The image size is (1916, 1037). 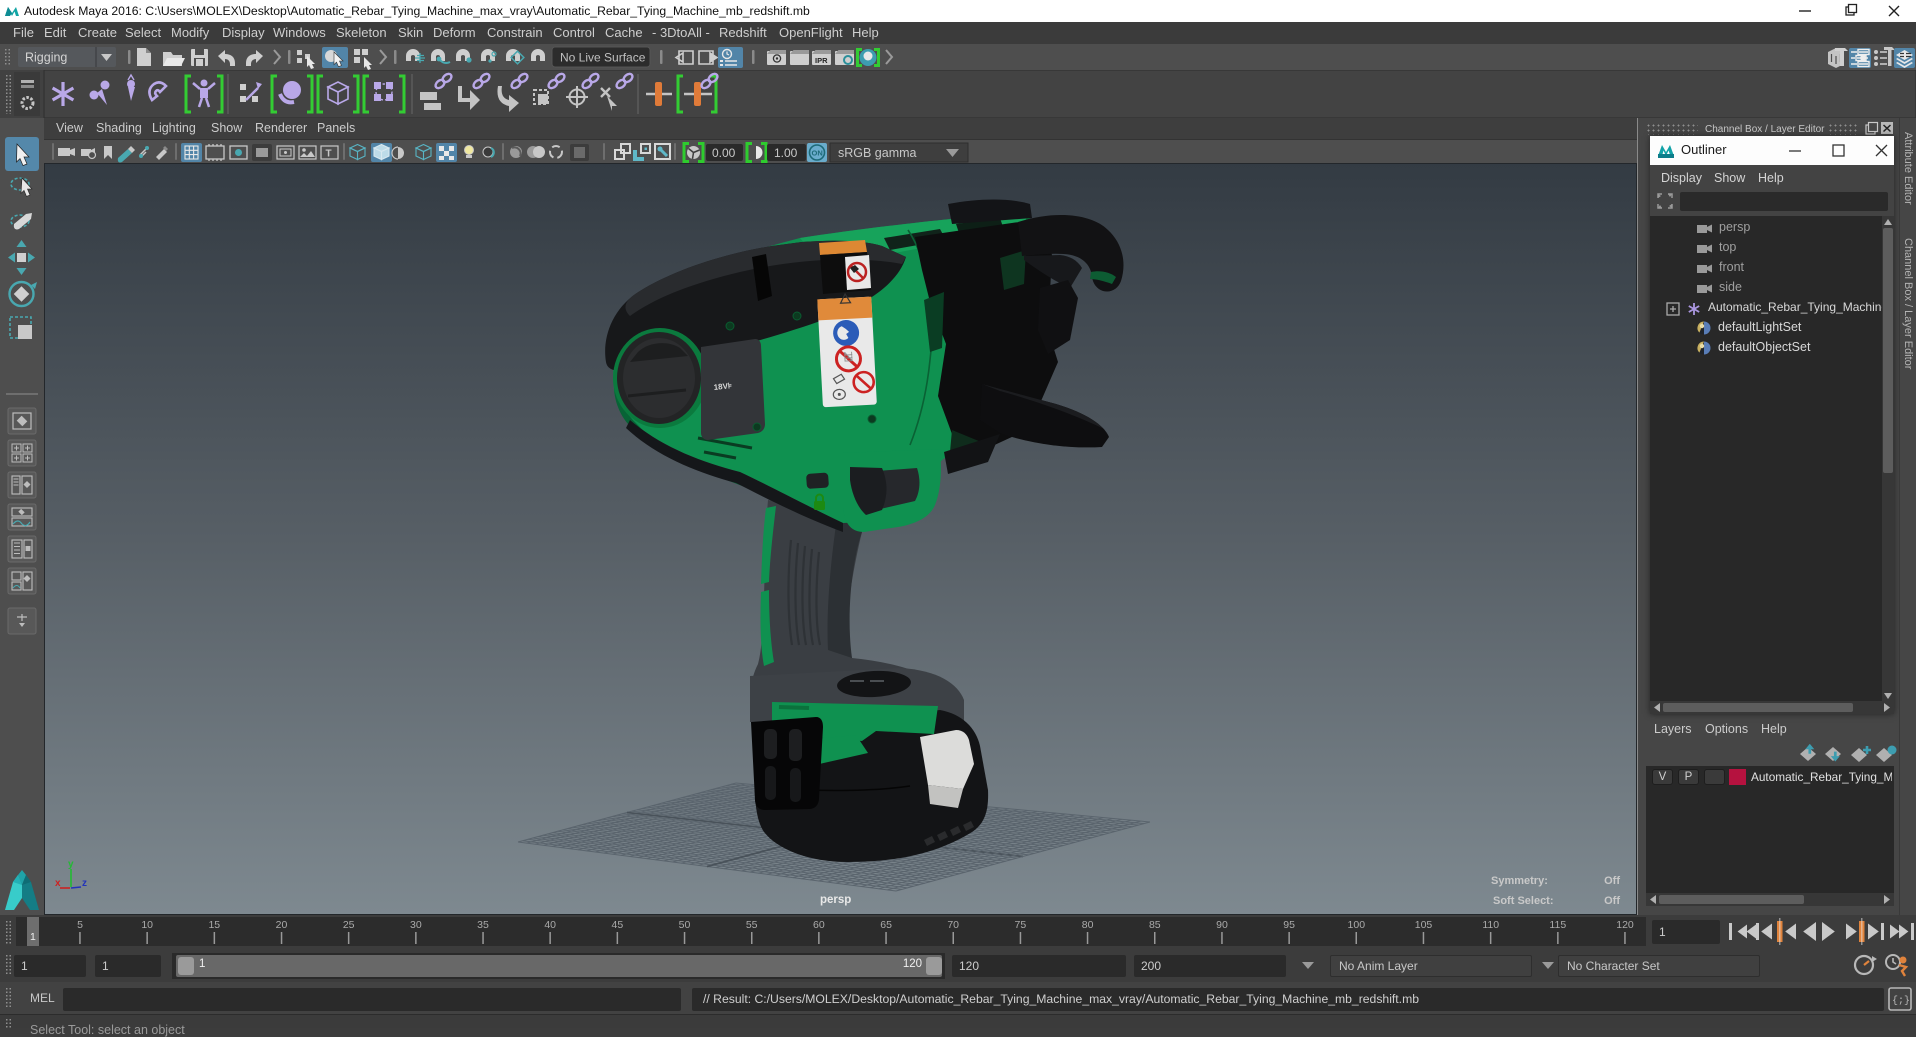 What do you see at coordinates (483, 925) in the screenshot?
I see `svg-text: 35` at bounding box center [483, 925].